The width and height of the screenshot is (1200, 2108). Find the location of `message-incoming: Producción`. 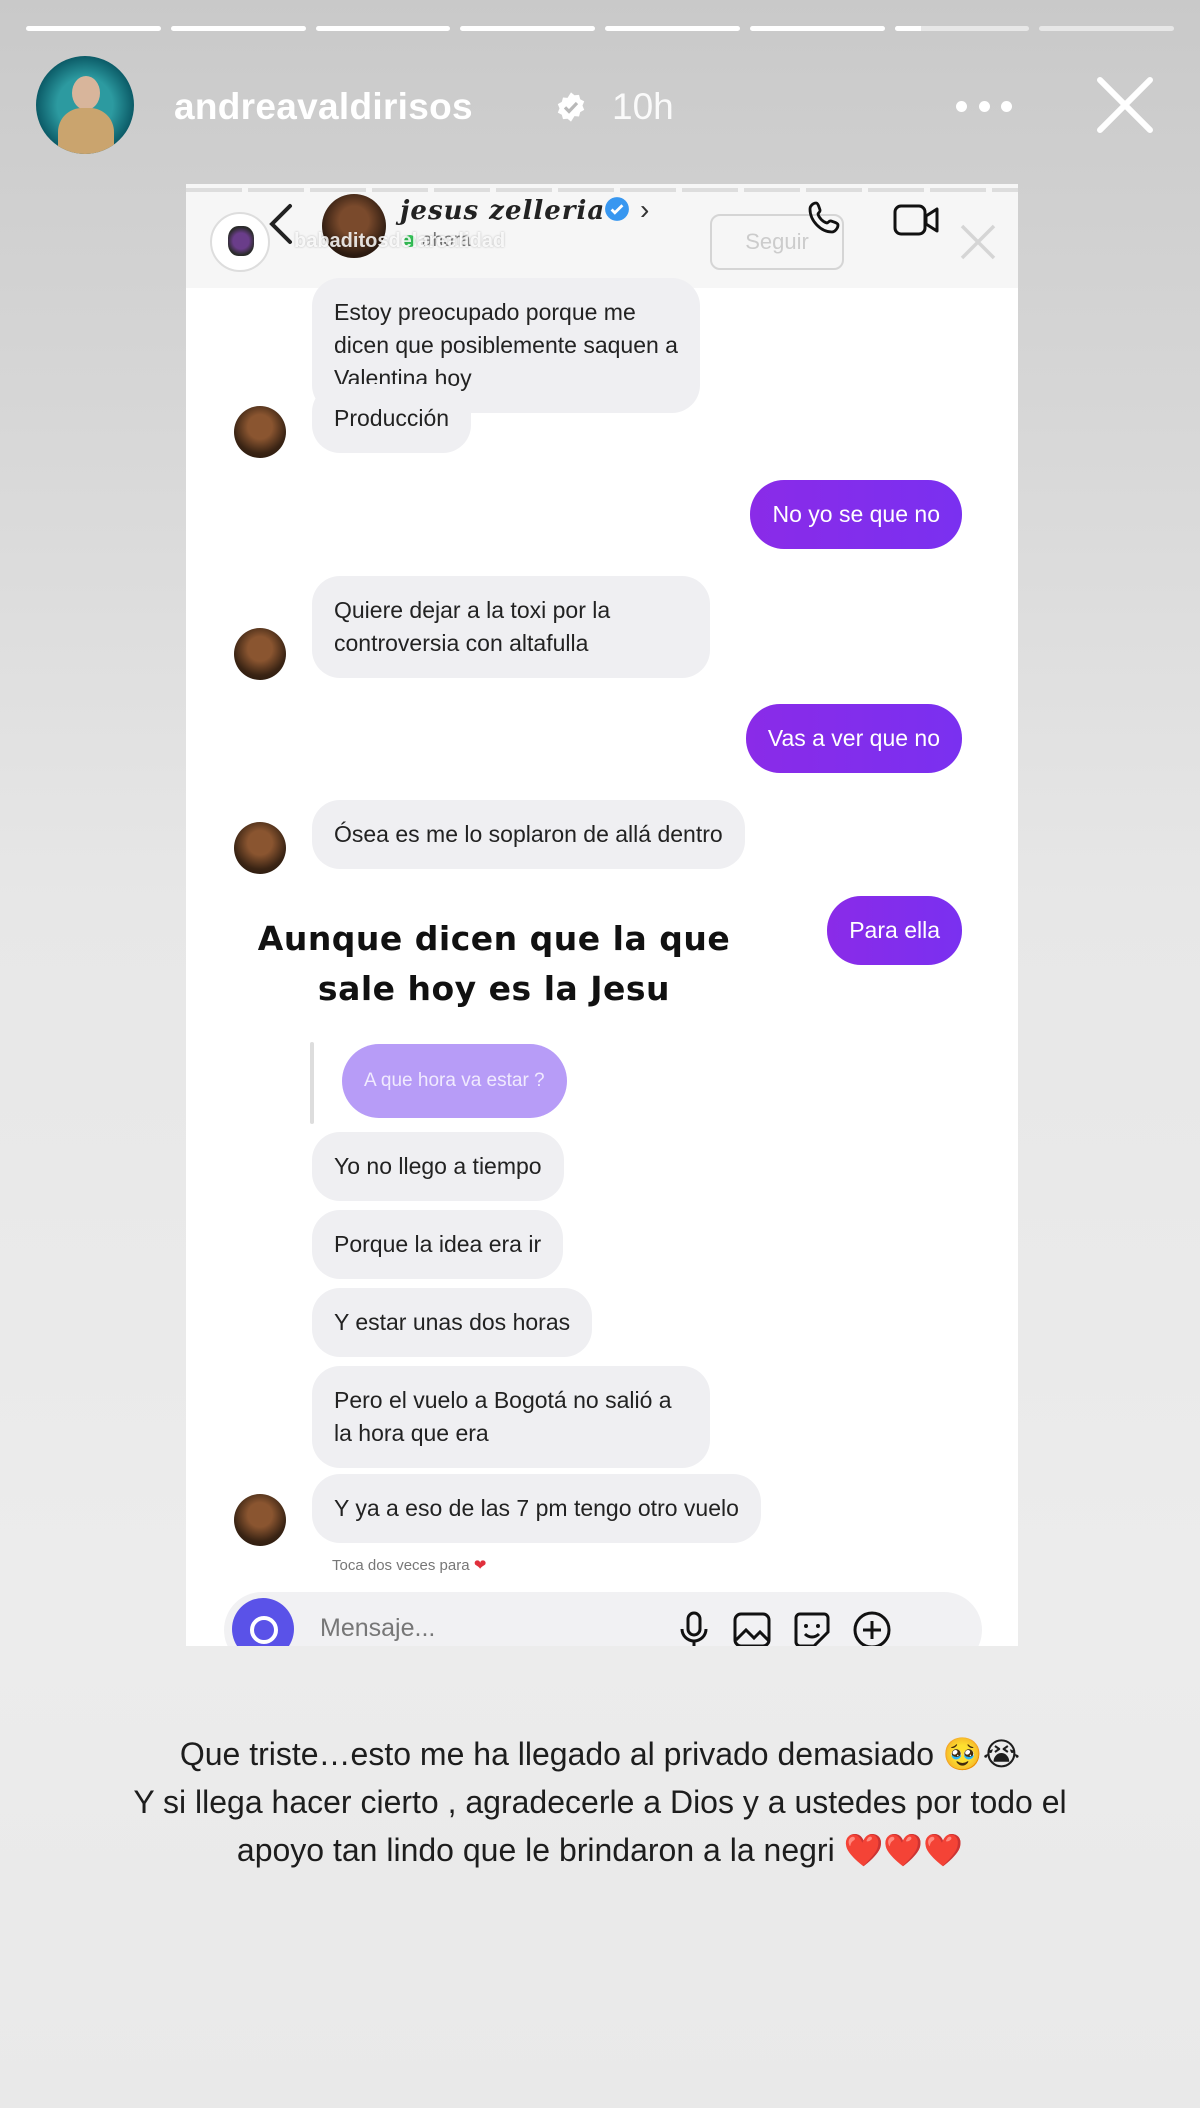

message-incoming: Producción is located at coordinates (392, 418).